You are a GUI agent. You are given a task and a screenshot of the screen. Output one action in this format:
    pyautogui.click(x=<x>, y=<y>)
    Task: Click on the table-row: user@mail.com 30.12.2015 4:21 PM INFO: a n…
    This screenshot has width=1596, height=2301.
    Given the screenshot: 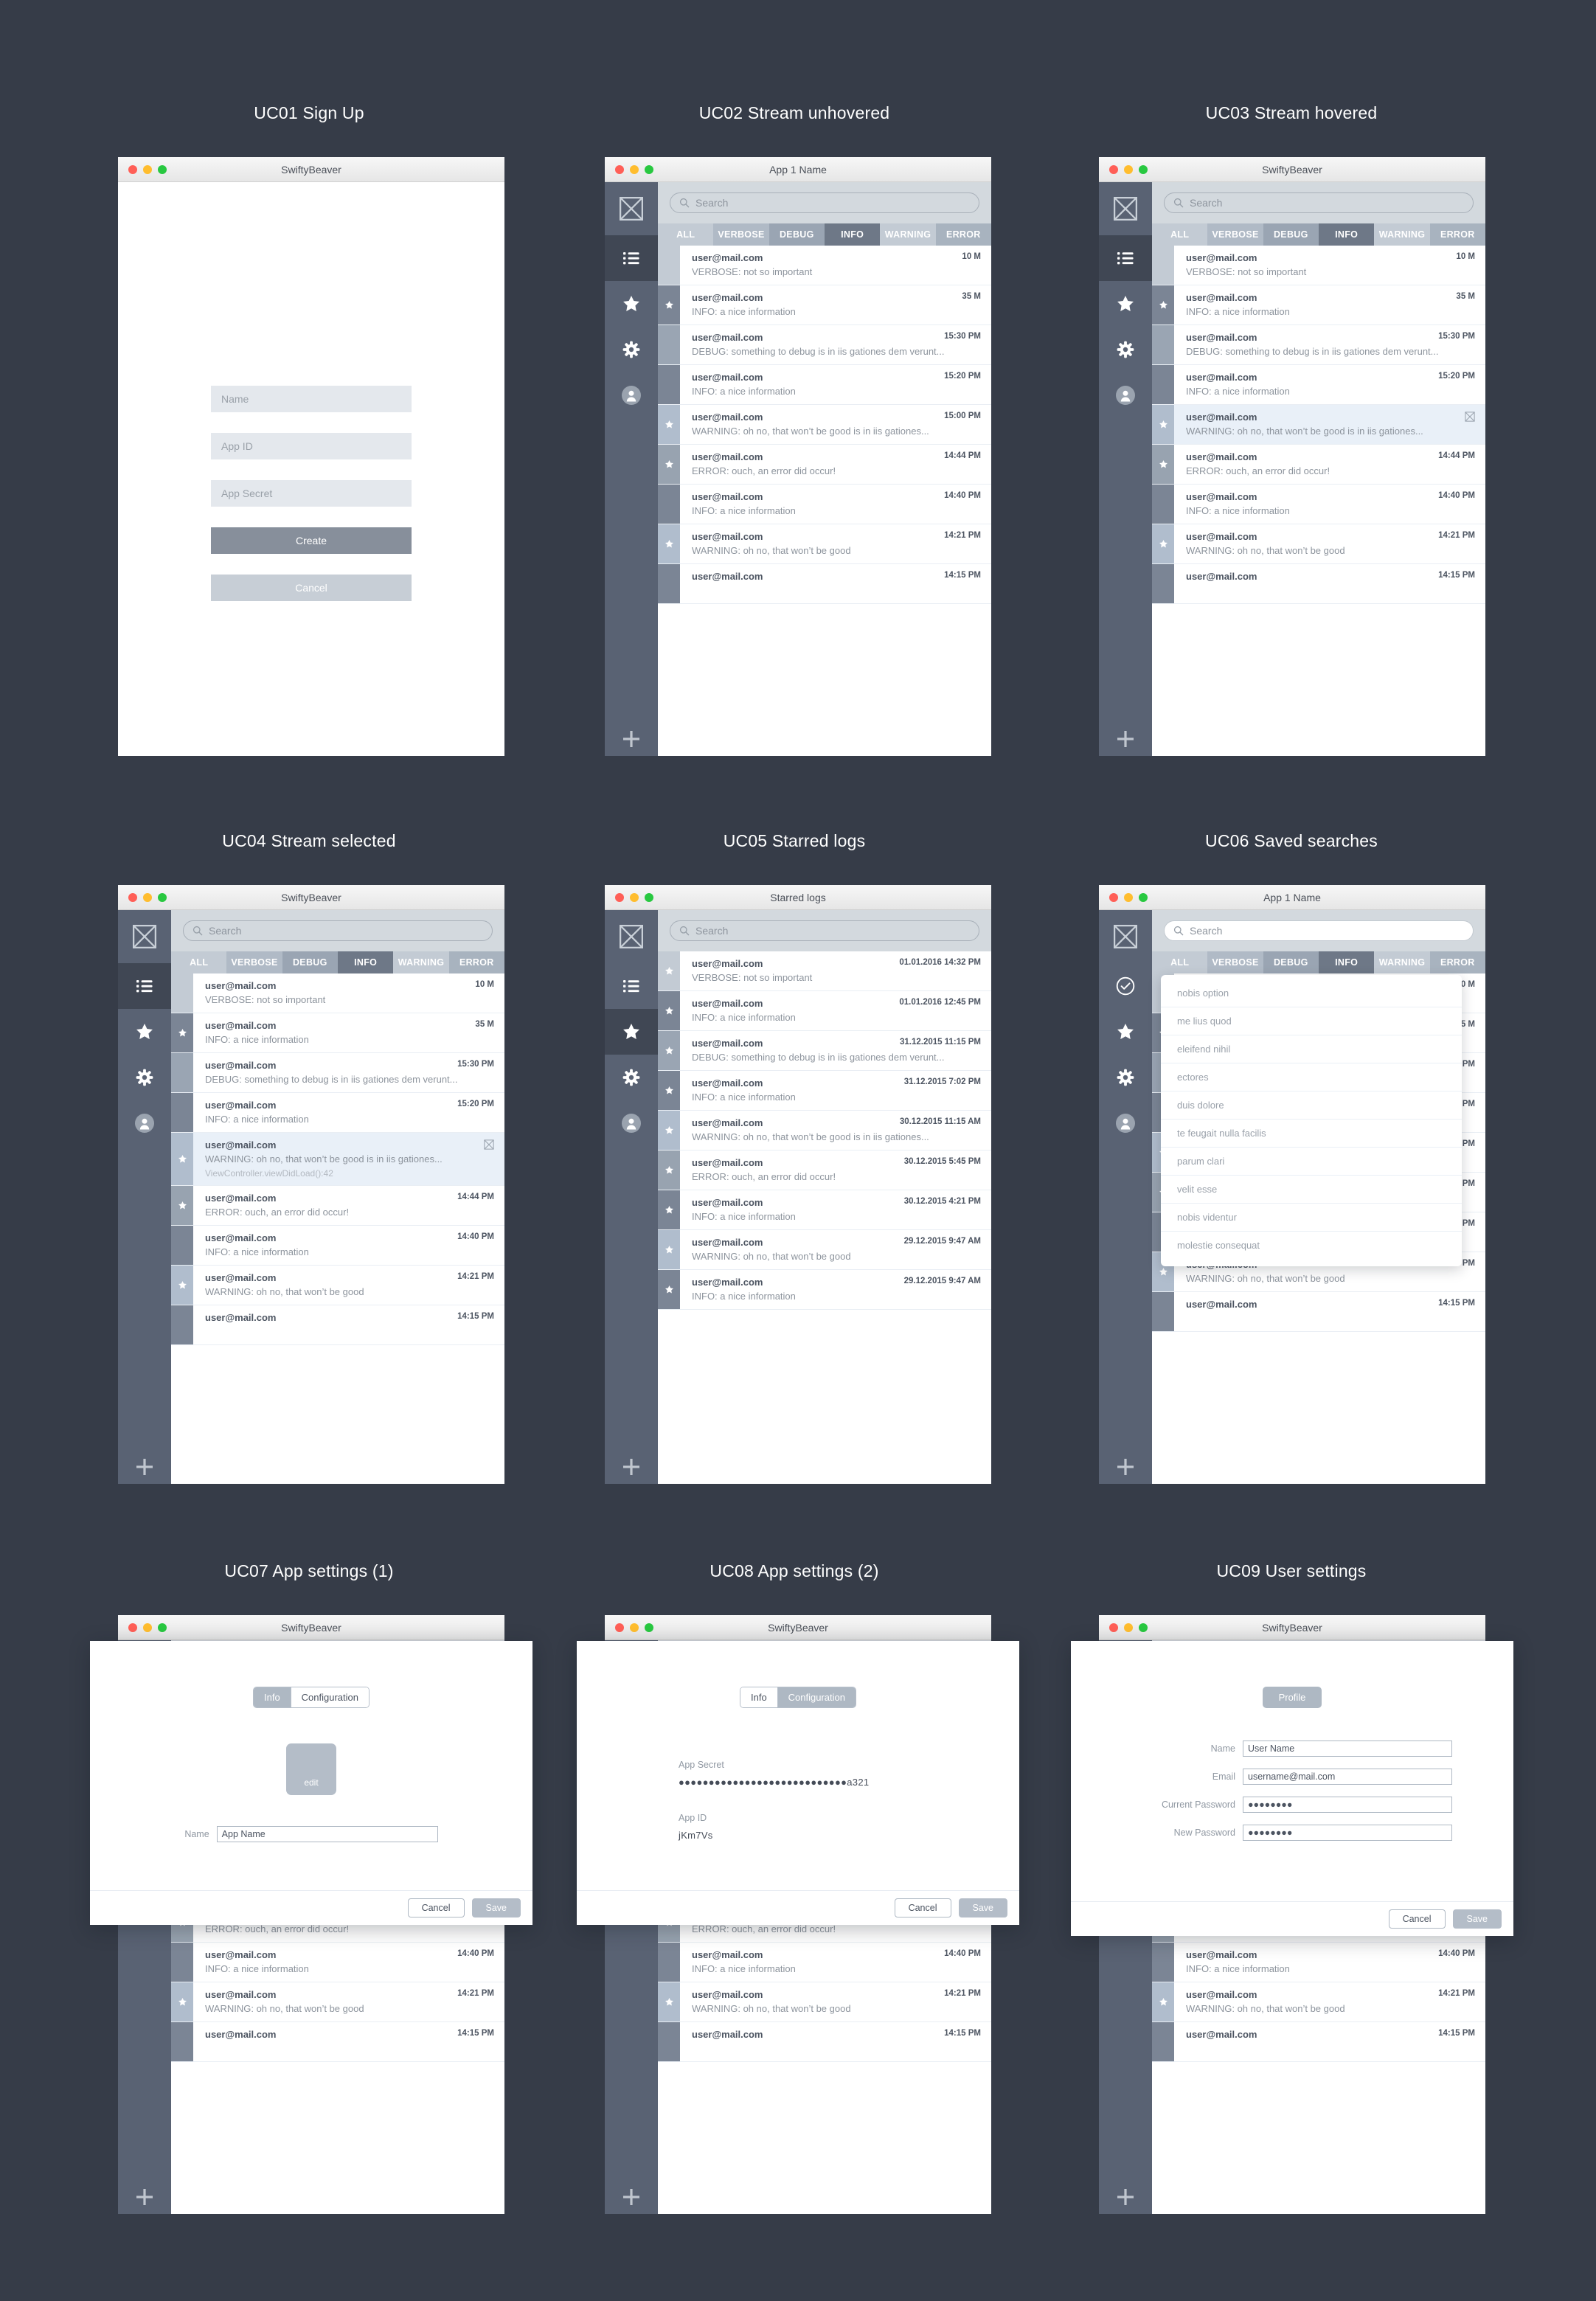 What is the action you would take?
    pyautogui.click(x=825, y=1210)
    